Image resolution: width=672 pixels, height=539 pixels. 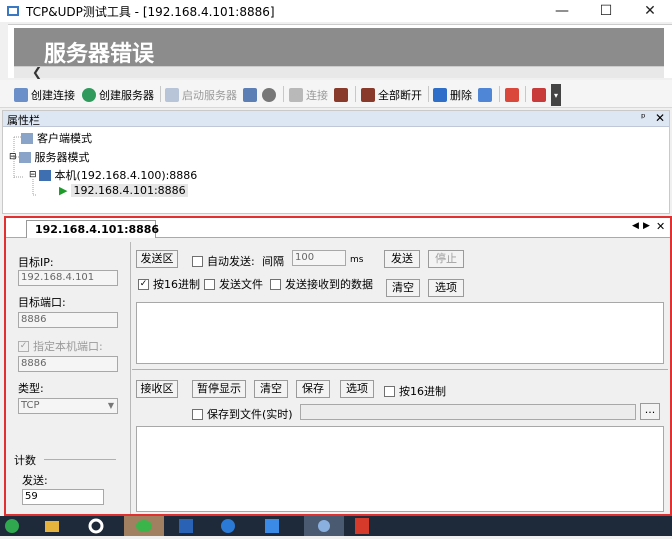 What do you see at coordinates (403, 288) in the screenshot?
I see `send-clear-button: 清空` at bounding box center [403, 288].